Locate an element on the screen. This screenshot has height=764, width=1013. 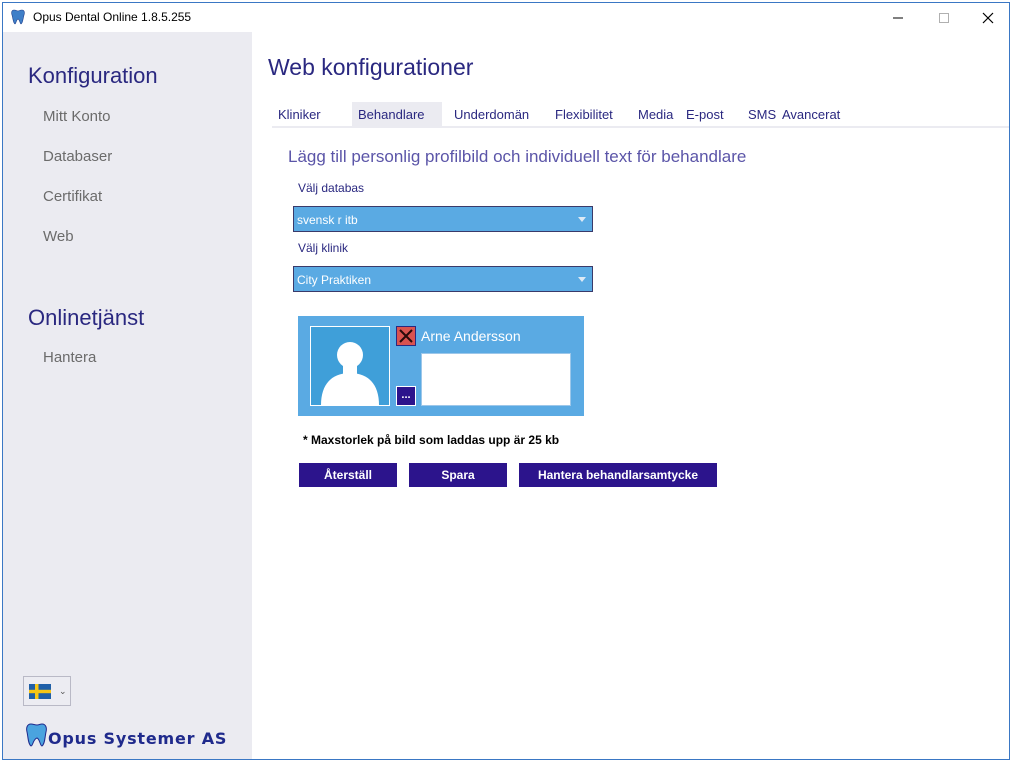
database-label: Välj databas is located at coordinates (331, 188).